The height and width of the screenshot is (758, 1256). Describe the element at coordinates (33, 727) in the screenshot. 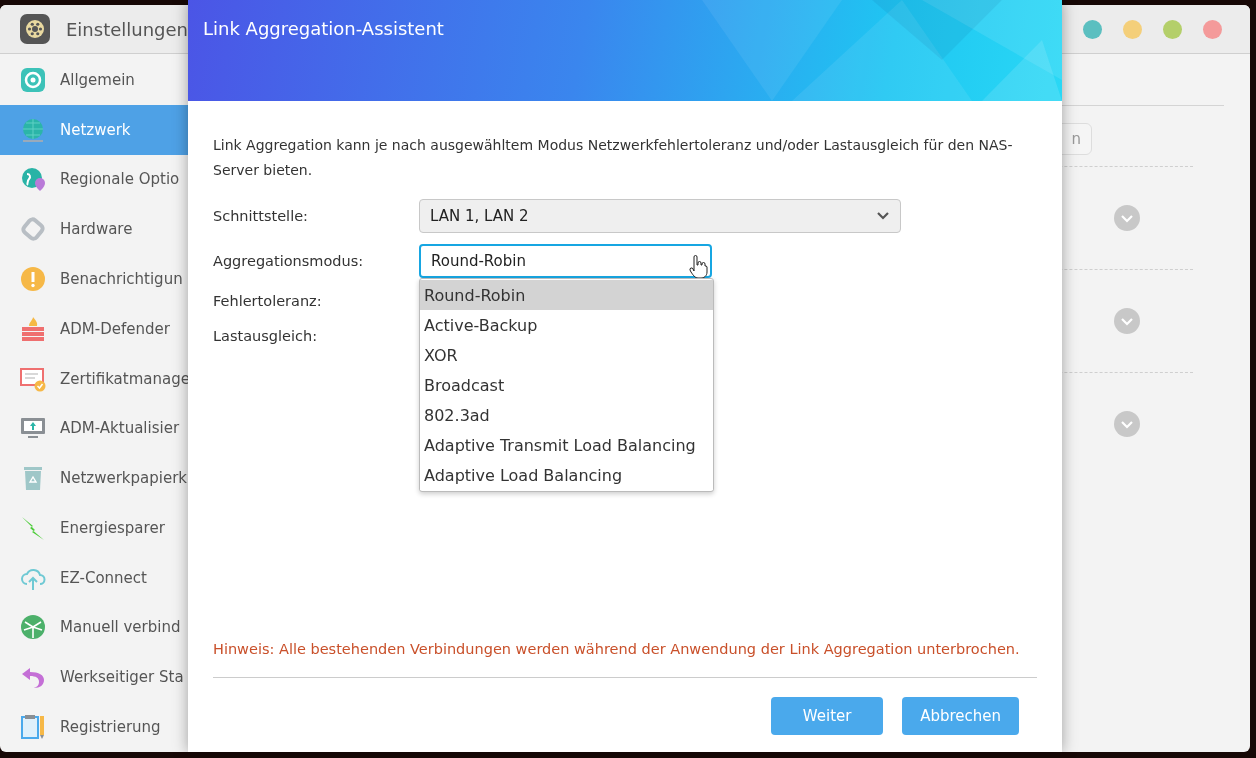

I see `notepad-pencil-icon` at that location.